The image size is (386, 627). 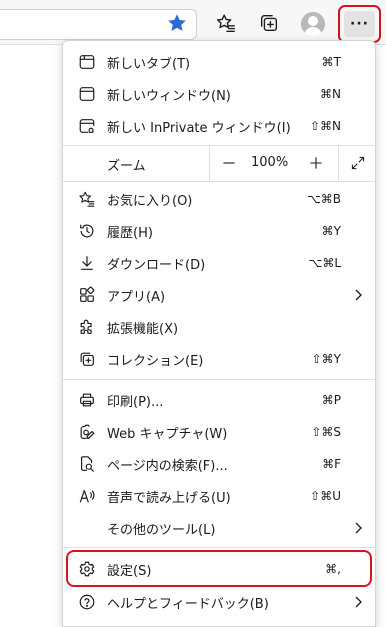 I want to click on settings-and-more-icon: ···, so click(x=359, y=24).